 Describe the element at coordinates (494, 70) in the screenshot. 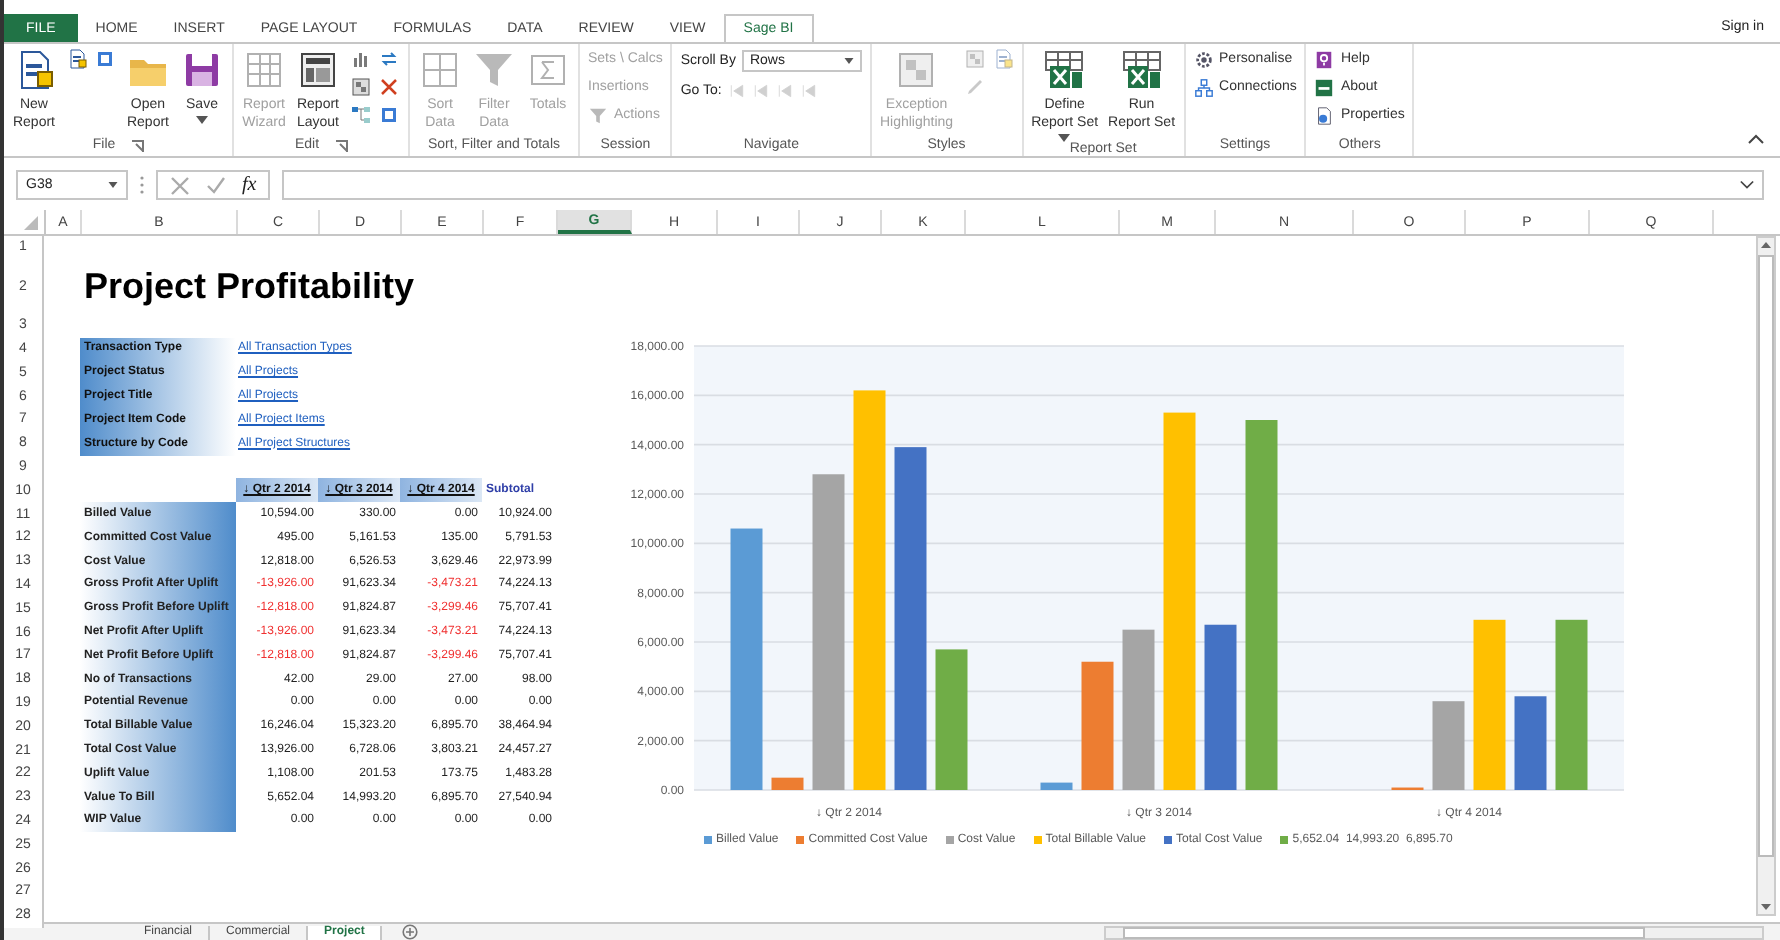

I see `funnel-icon` at that location.